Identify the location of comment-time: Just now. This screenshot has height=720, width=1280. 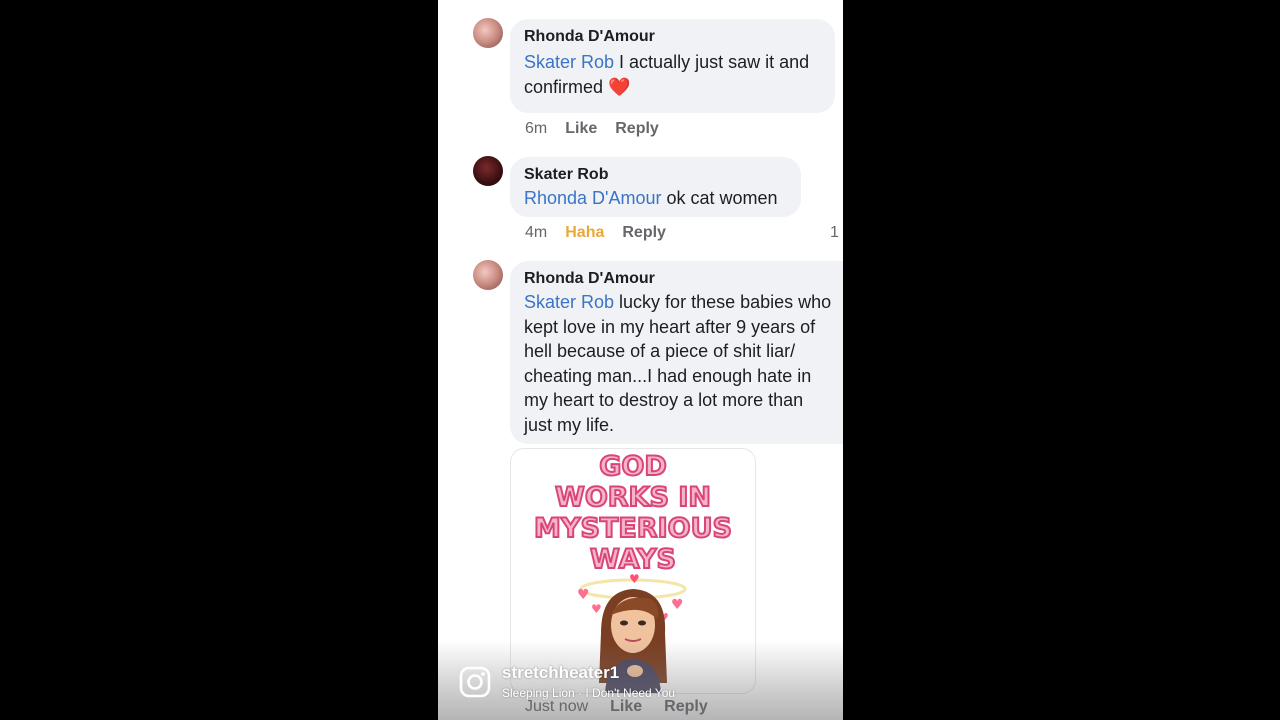
(557, 706).